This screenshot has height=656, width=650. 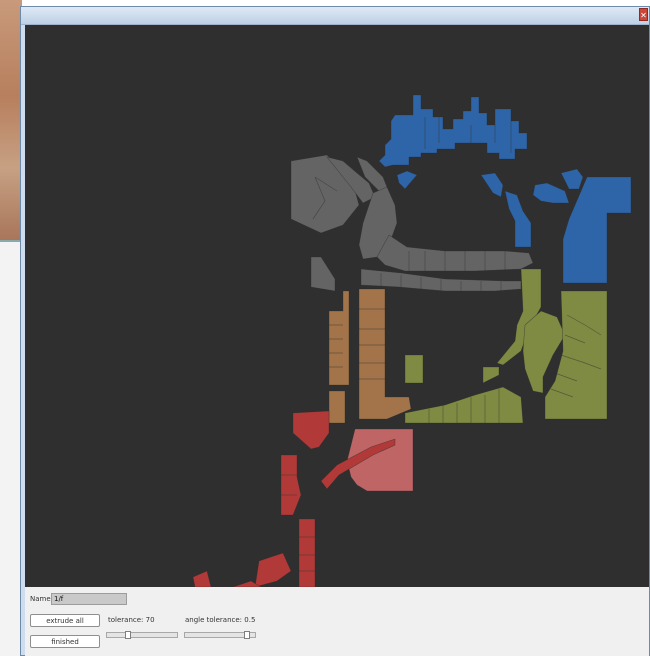 I want to click on finished-button: finished, so click(x=65, y=641).